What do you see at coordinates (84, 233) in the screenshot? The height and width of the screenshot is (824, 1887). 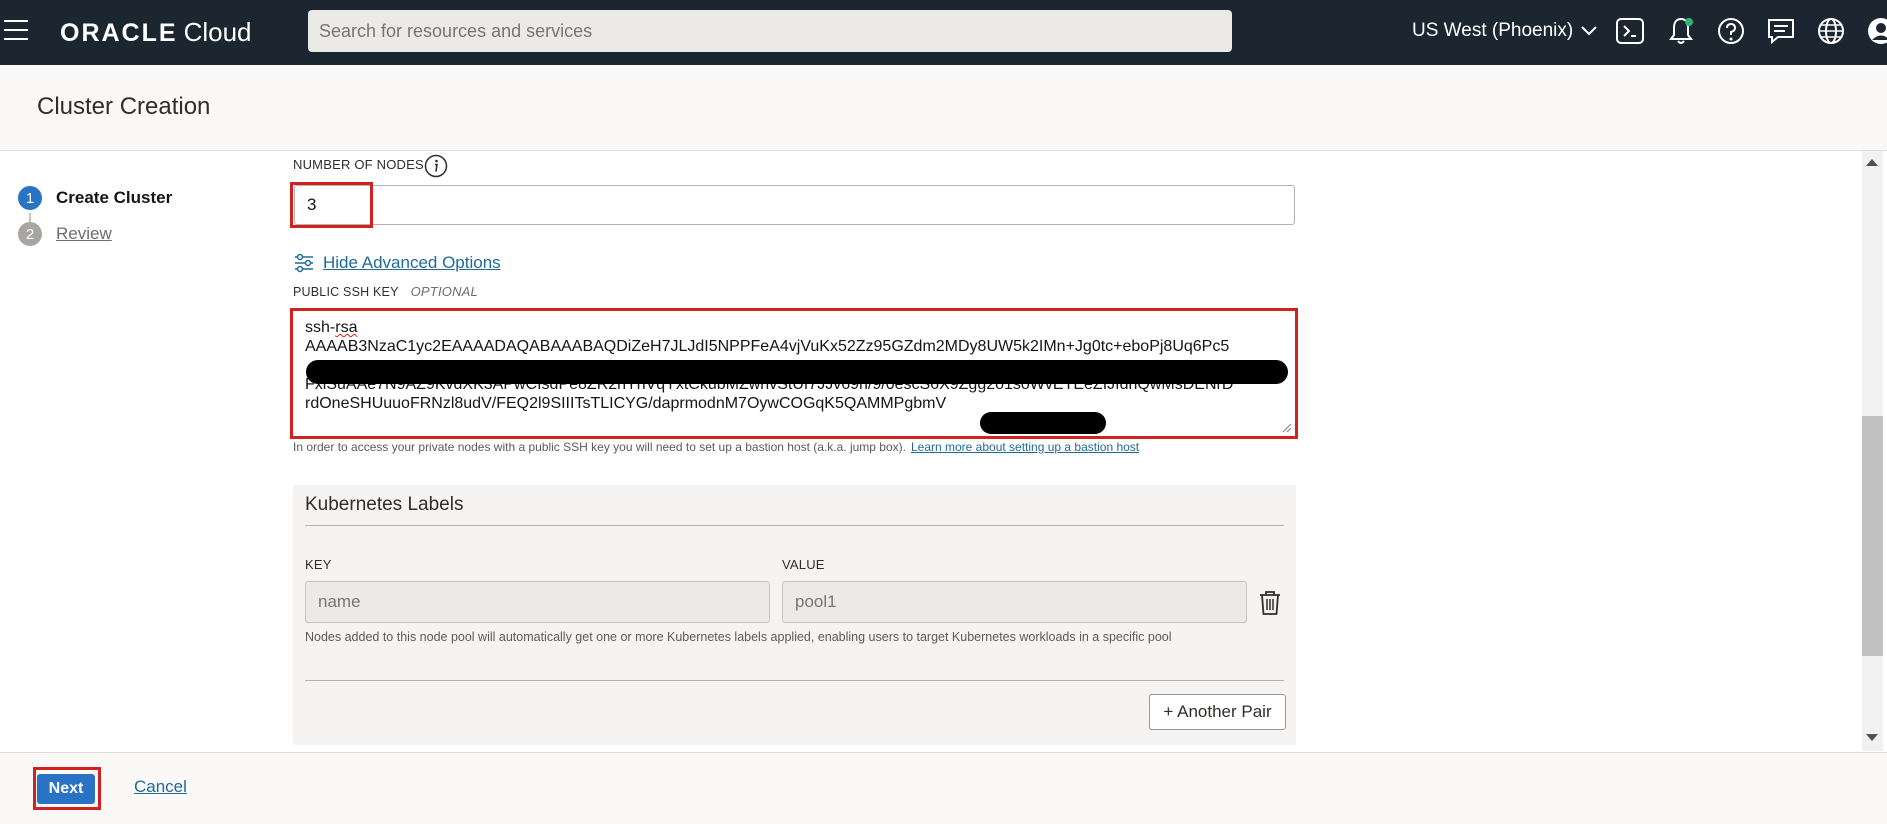 I see `step-label: Review` at bounding box center [84, 233].